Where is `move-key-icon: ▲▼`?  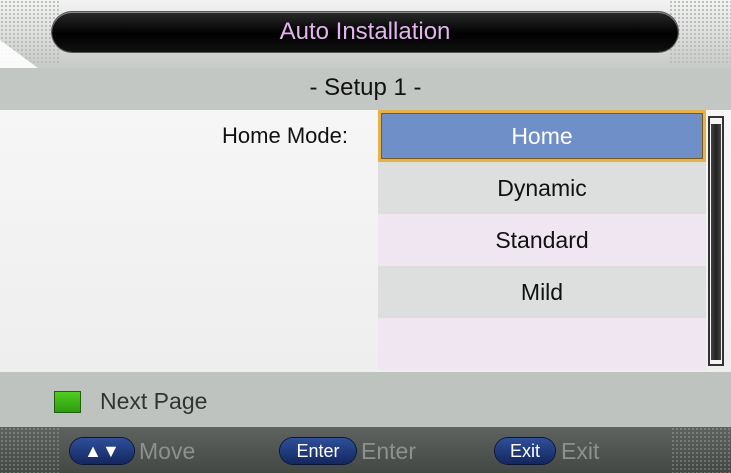
move-key-icon: ▲▼ is located at coordinates (102, 451).